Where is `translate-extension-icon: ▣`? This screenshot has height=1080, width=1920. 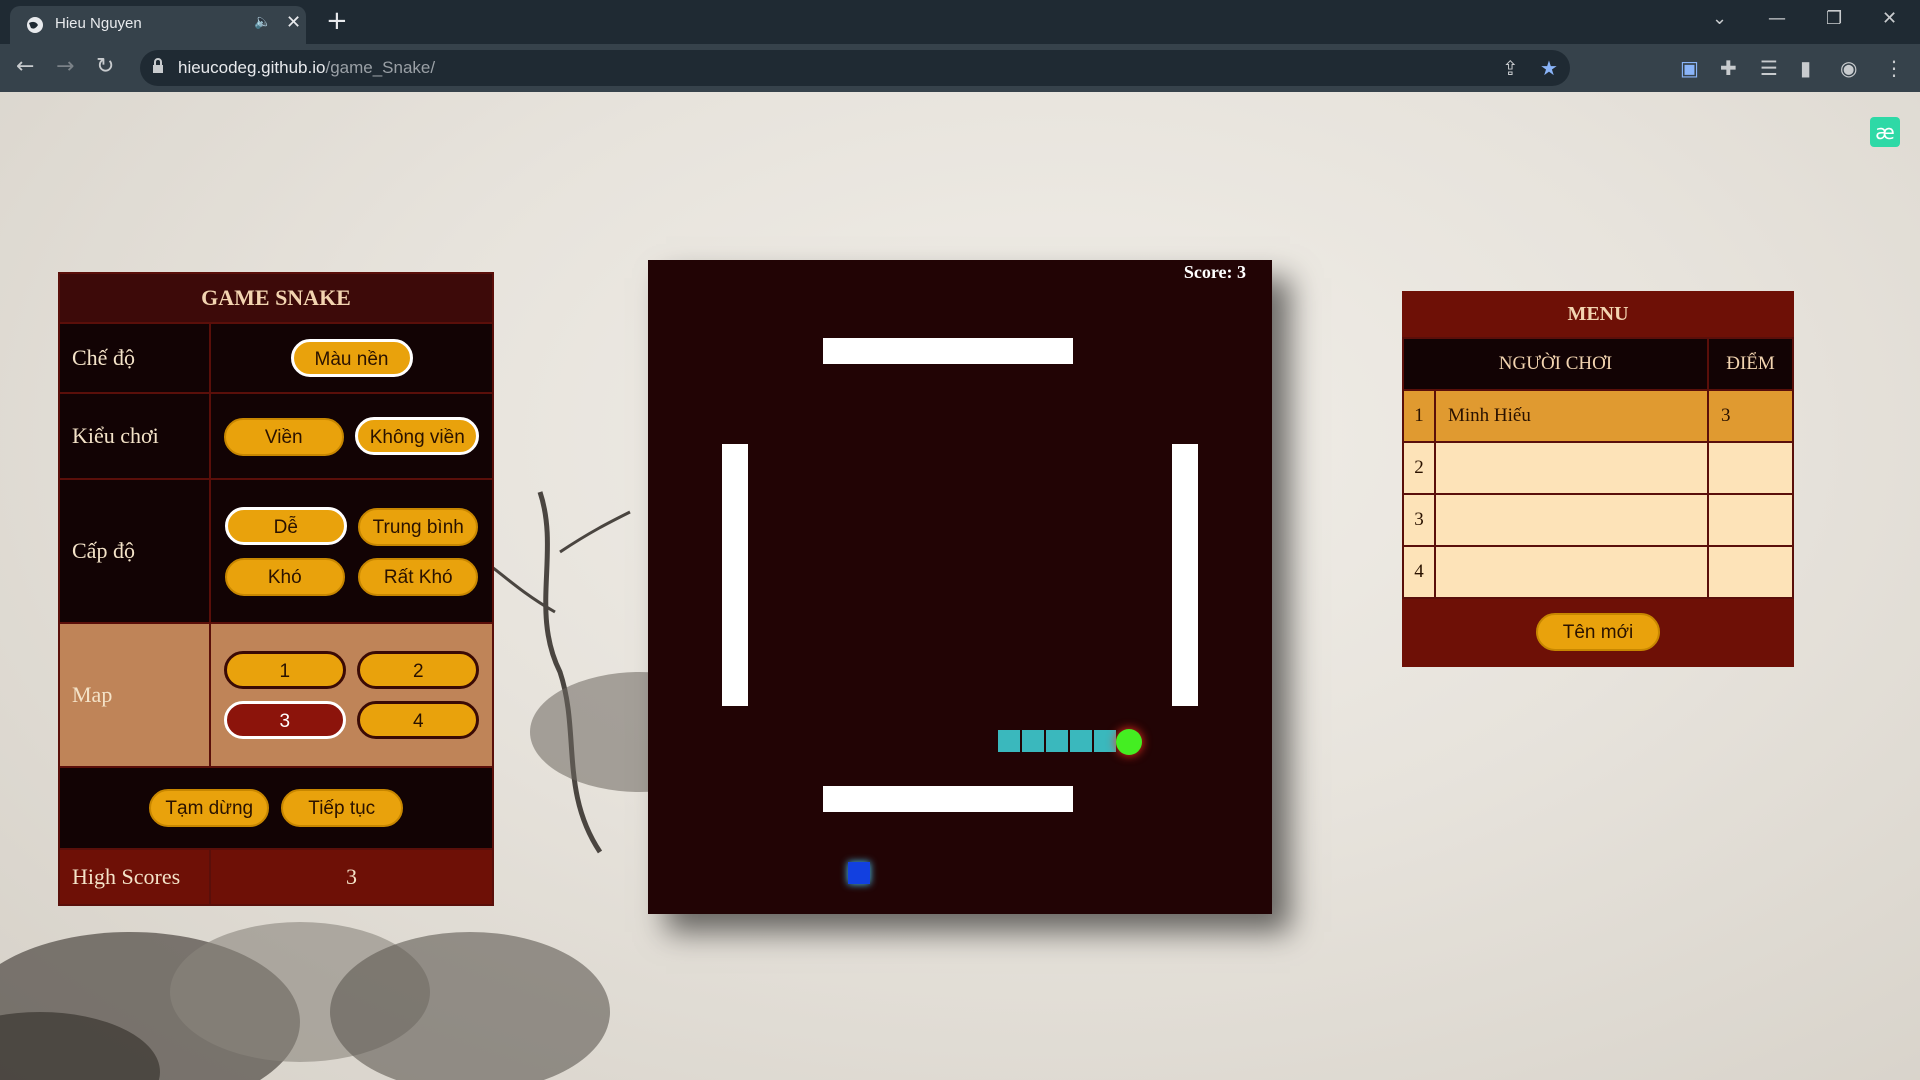
translate-extension-icon: ▣ is located at coordinates (1689, 68).